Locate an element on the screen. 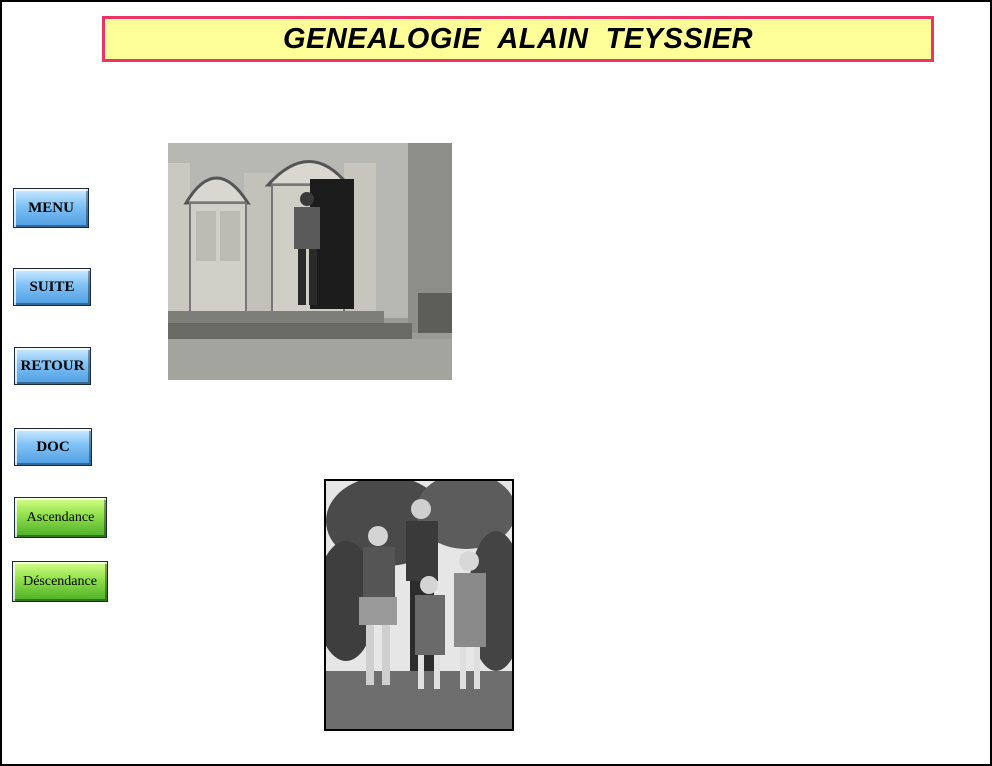  page-title: GENEALOGIE ALAIN TEYSSIER is located at coordinates (518, 38).